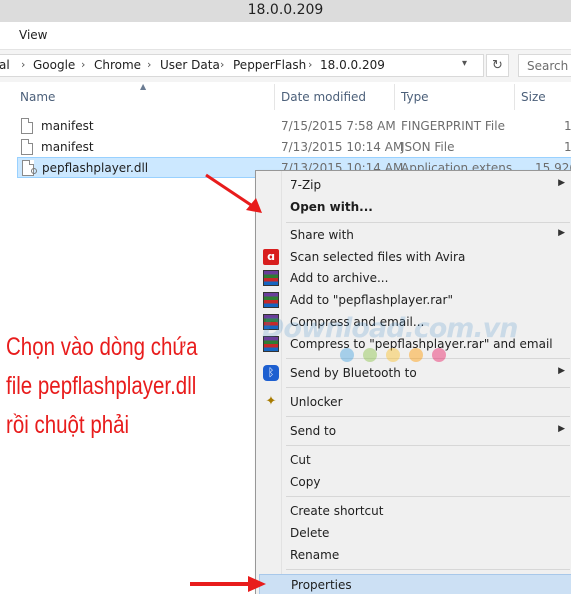  I want to click on menu-item-label: Properties, so click(321, 585).